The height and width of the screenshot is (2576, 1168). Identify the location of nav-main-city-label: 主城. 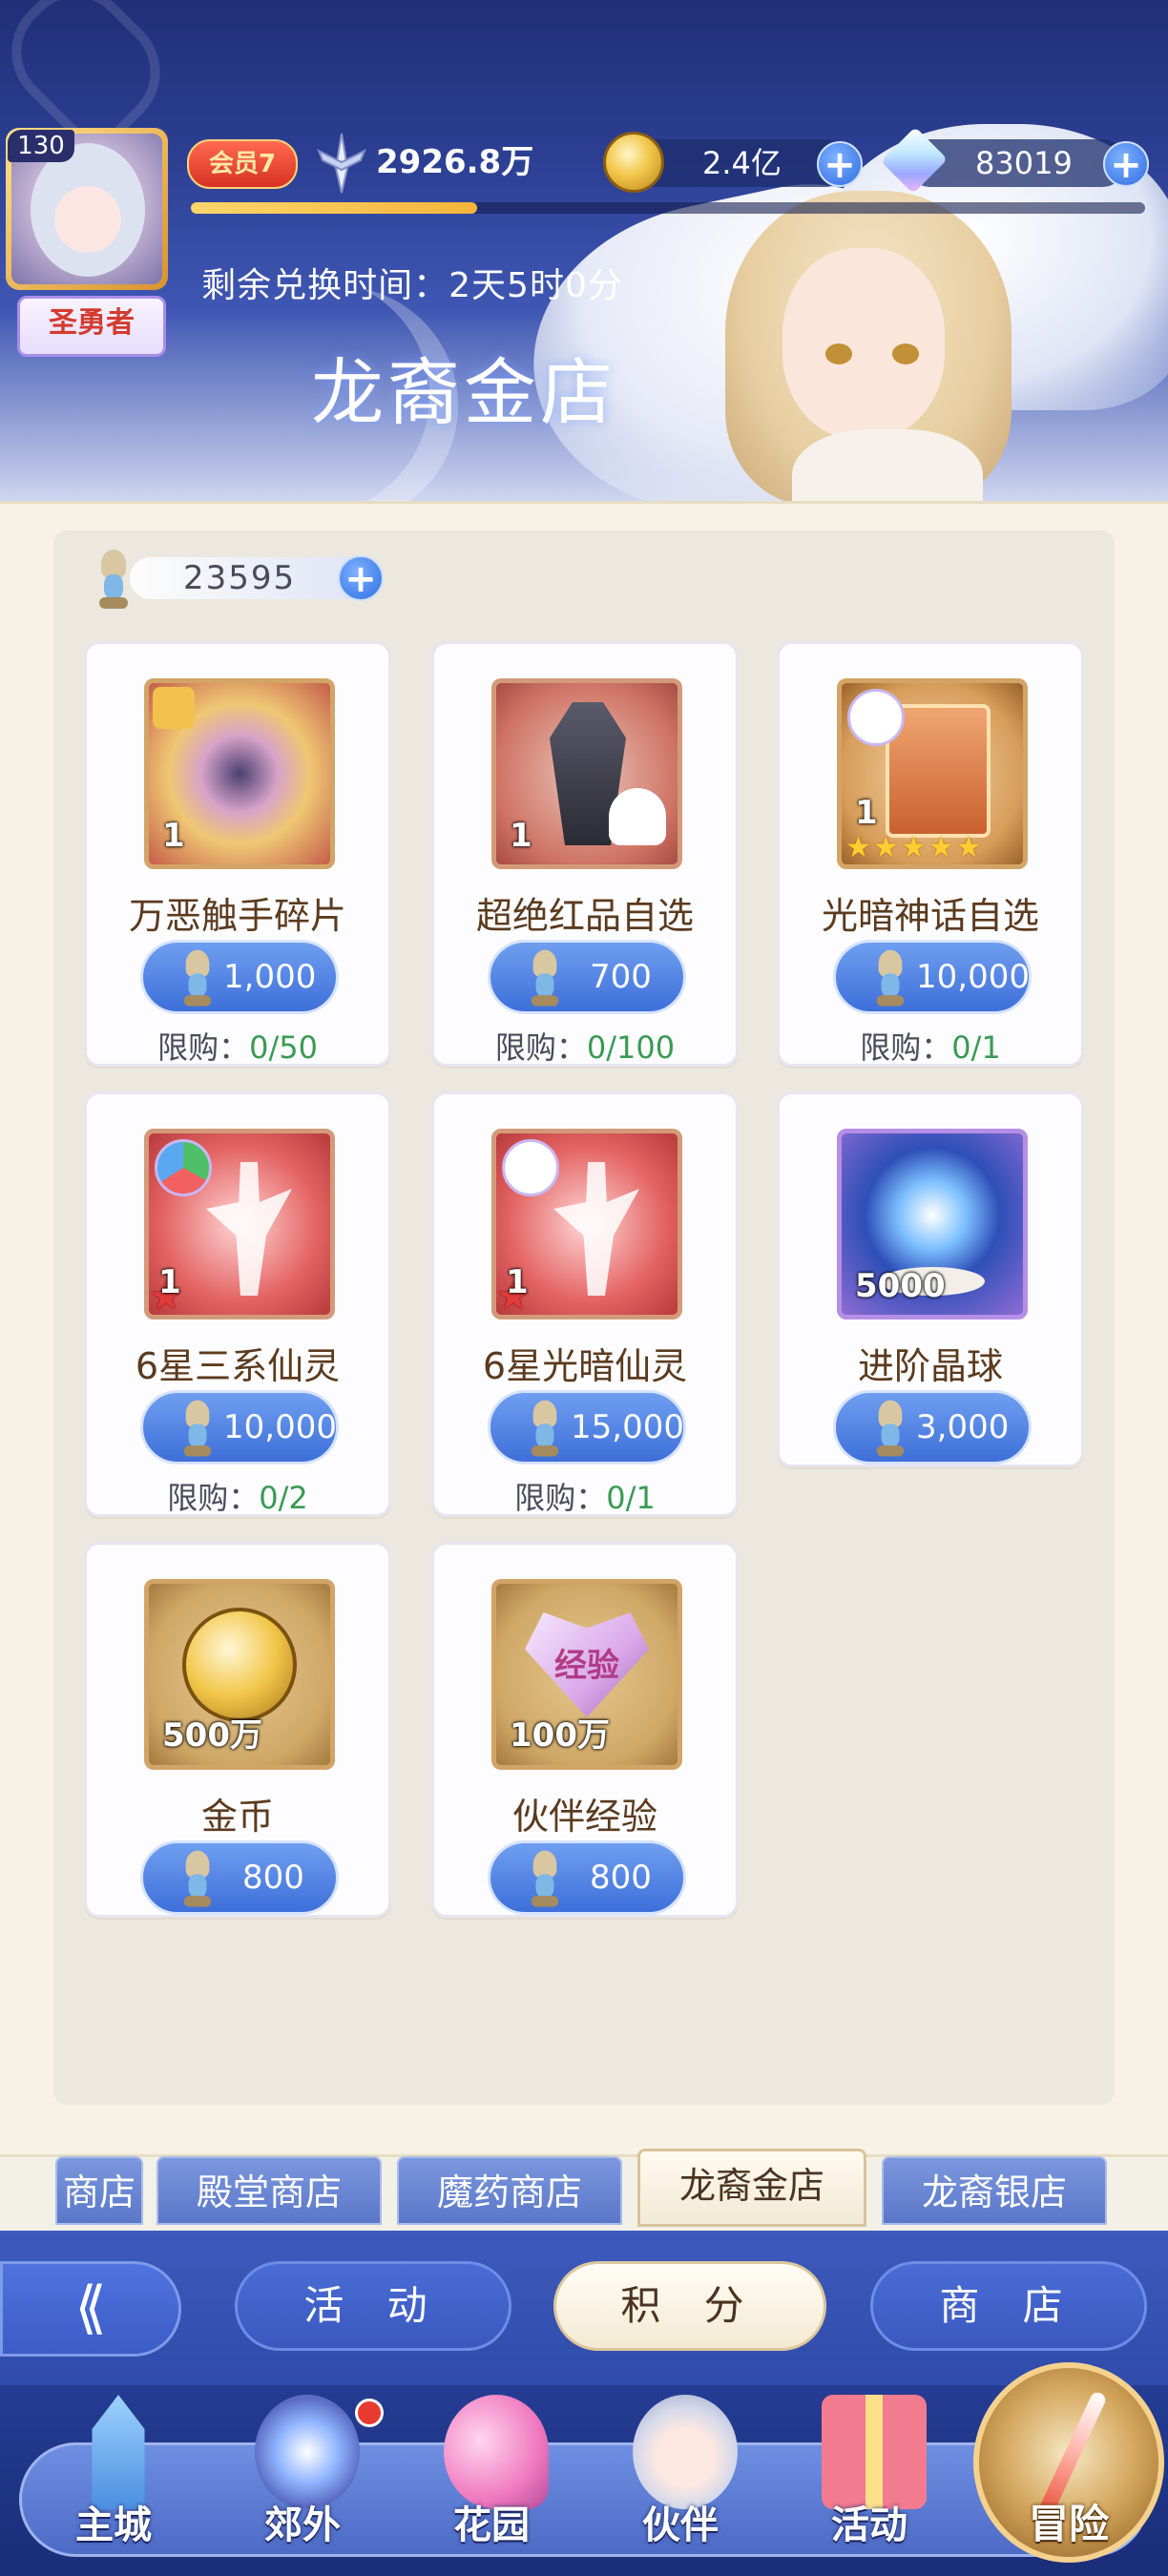
(113, 2525).